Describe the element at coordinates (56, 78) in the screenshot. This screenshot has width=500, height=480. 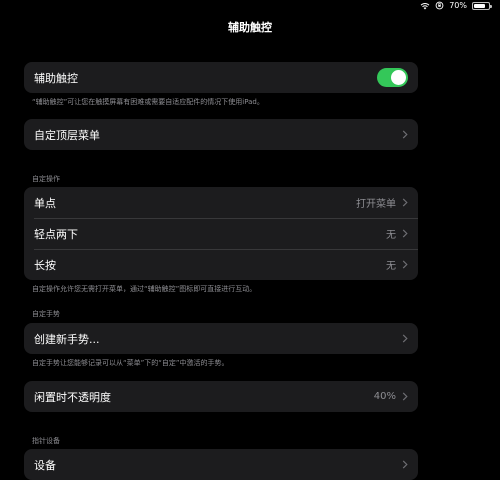
I see `assistive-touch-label: 辅助触控` at that location.